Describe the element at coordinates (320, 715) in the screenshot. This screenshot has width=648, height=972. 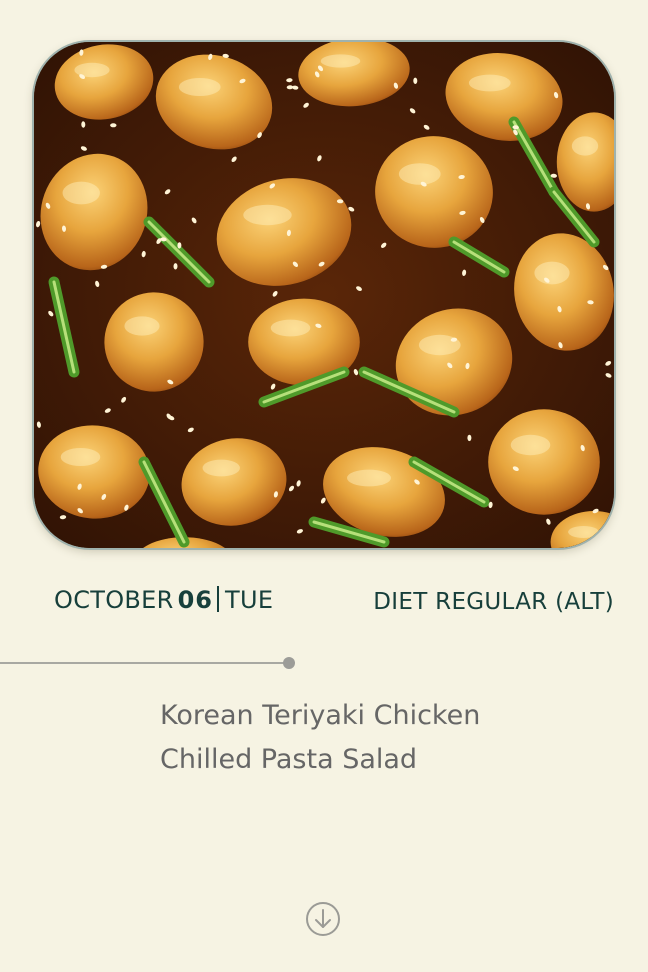
I see `menu-item: Korean Teriyaki Chicken` at that location.